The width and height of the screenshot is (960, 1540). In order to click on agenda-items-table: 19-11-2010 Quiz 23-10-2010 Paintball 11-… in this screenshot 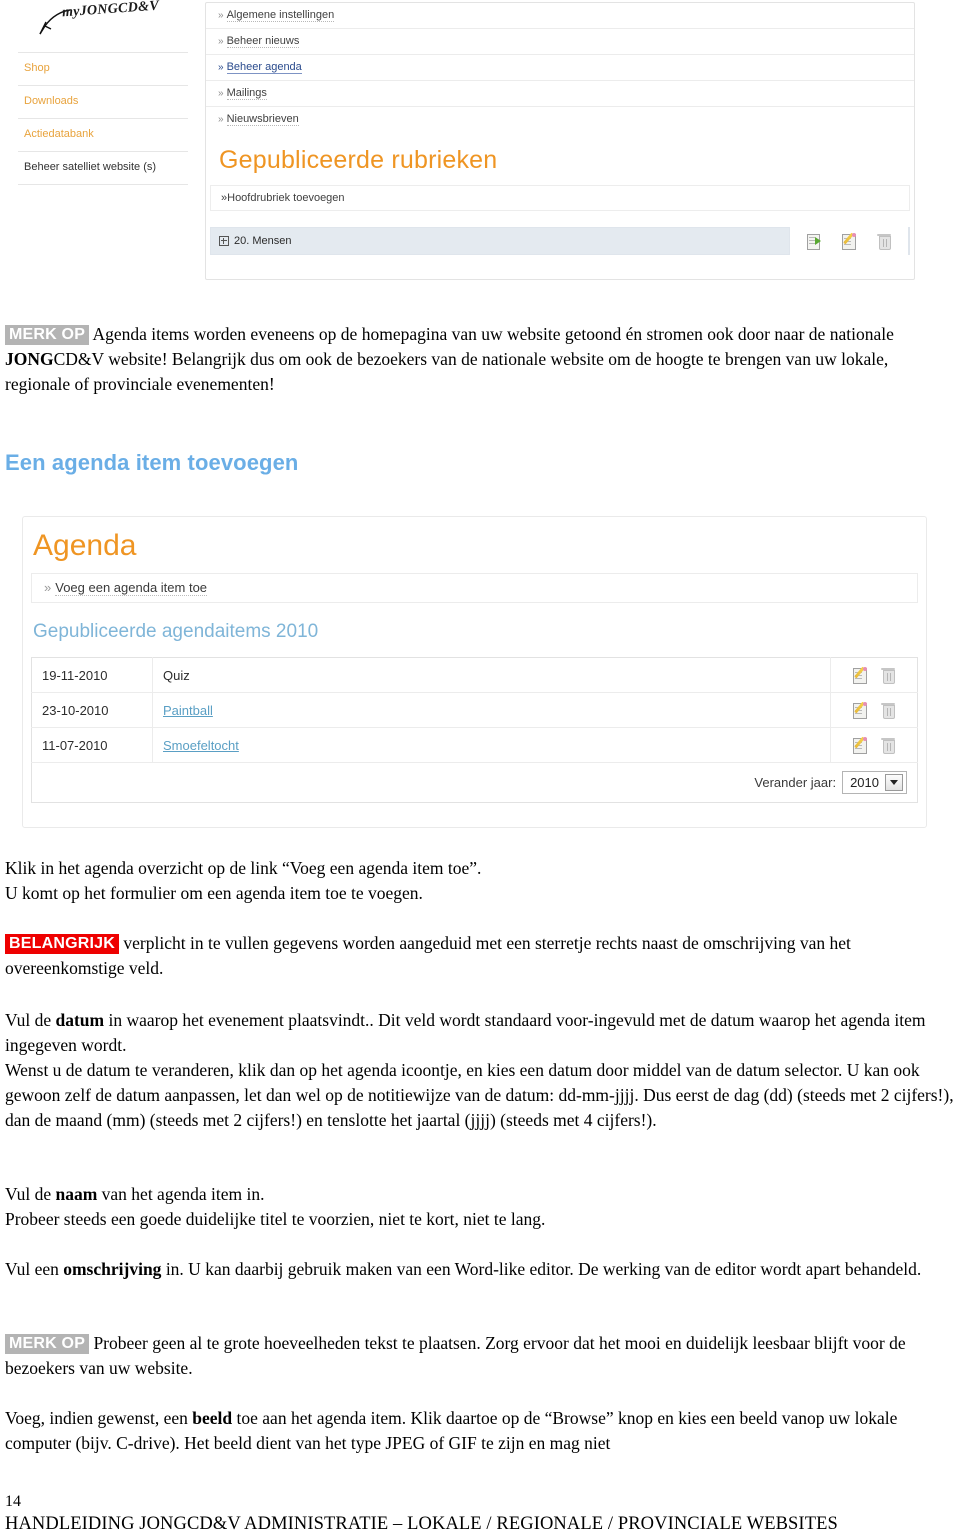, I will do `click(474, 730)`.